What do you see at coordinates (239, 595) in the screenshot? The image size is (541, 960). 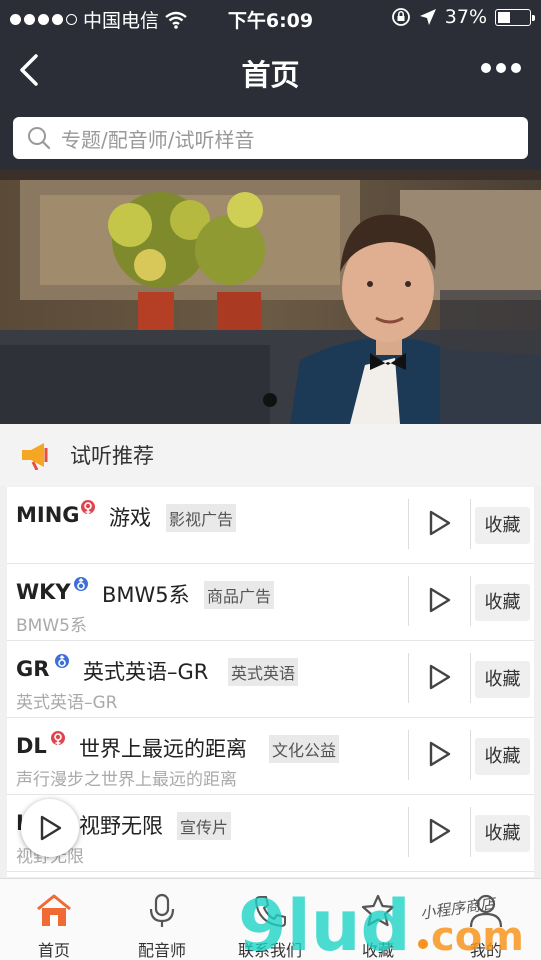 I see `category-tag: 商品广告` at bounding box center [239, 595].